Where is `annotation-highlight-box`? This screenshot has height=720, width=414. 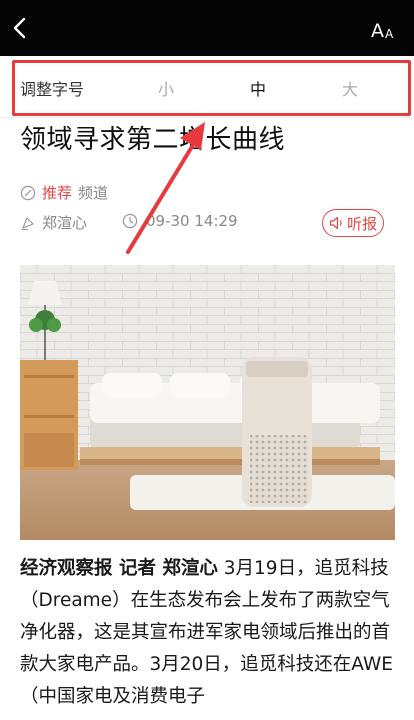
annotation-highlight-box is located at coordinates (211, 88).